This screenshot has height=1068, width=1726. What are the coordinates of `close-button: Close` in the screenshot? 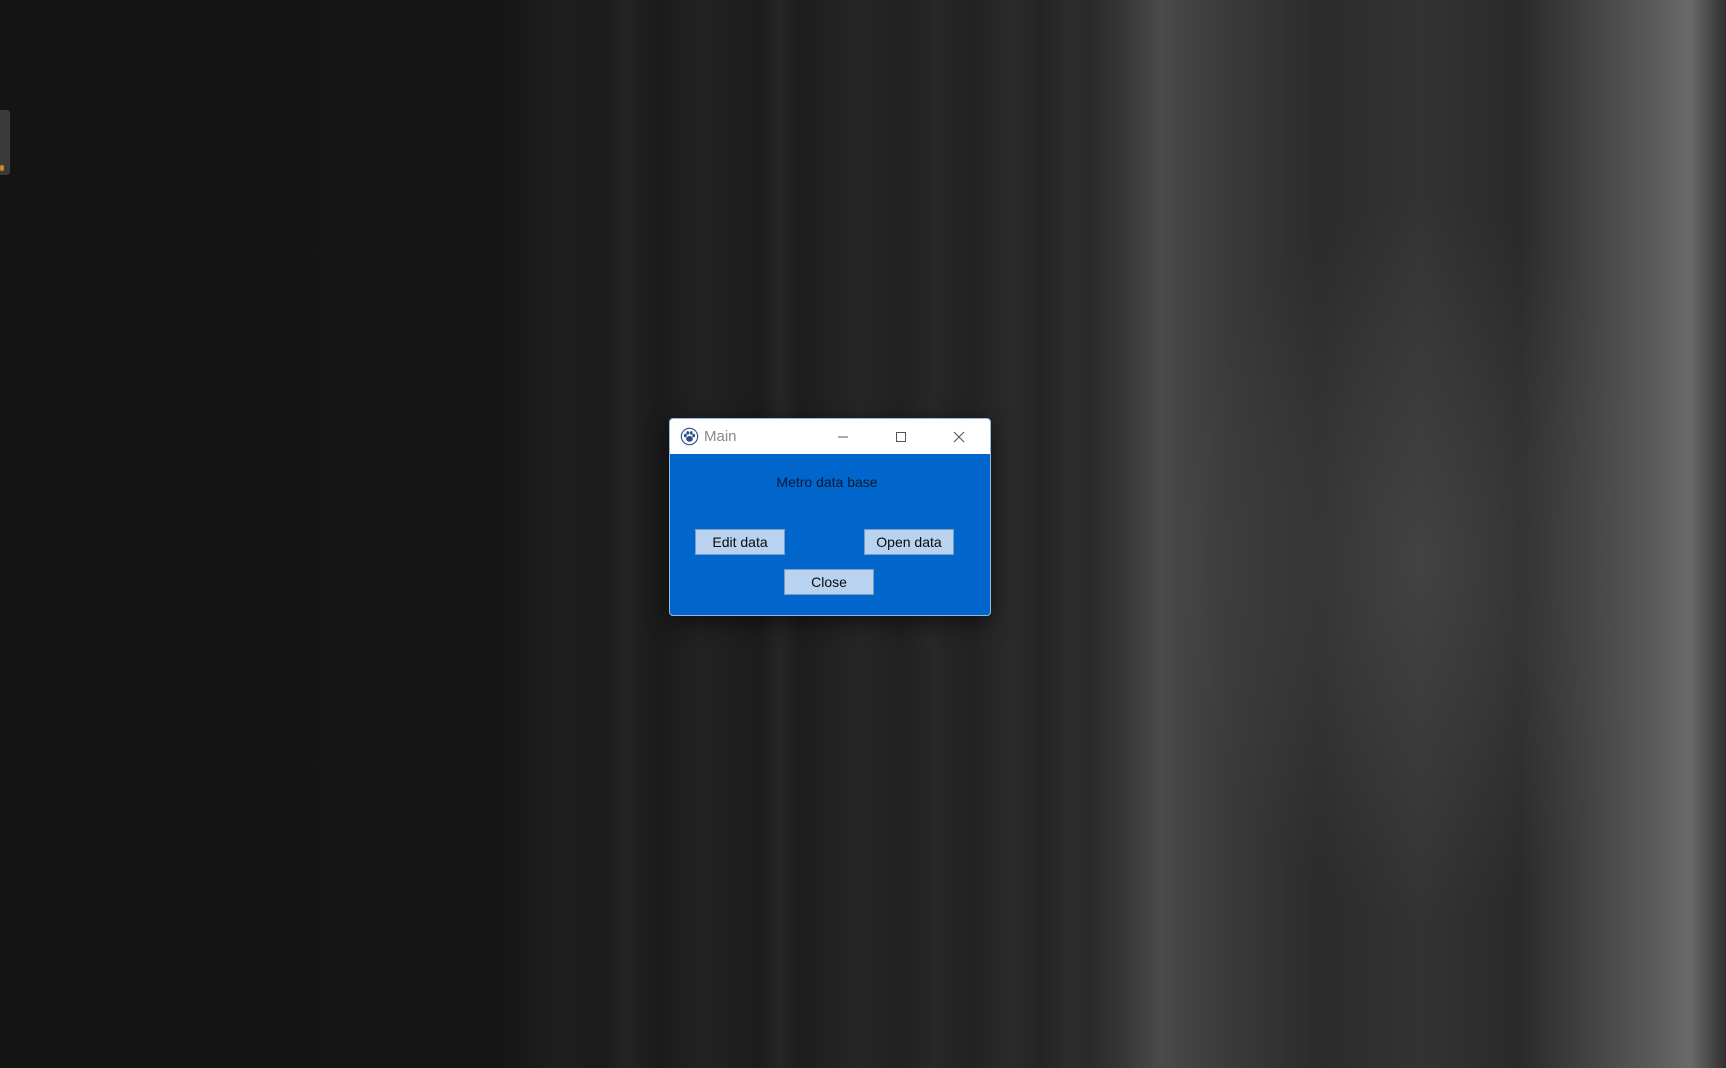 It's located at (829, 582).